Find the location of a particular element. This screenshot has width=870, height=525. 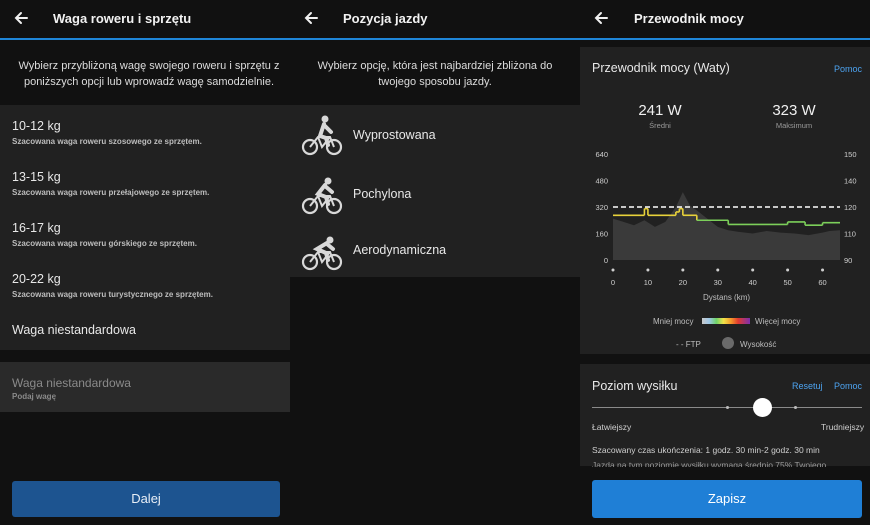

position-options-list: Wyprostowana Pochylona Aerodynamiczna is located at coordinates (435, 191).